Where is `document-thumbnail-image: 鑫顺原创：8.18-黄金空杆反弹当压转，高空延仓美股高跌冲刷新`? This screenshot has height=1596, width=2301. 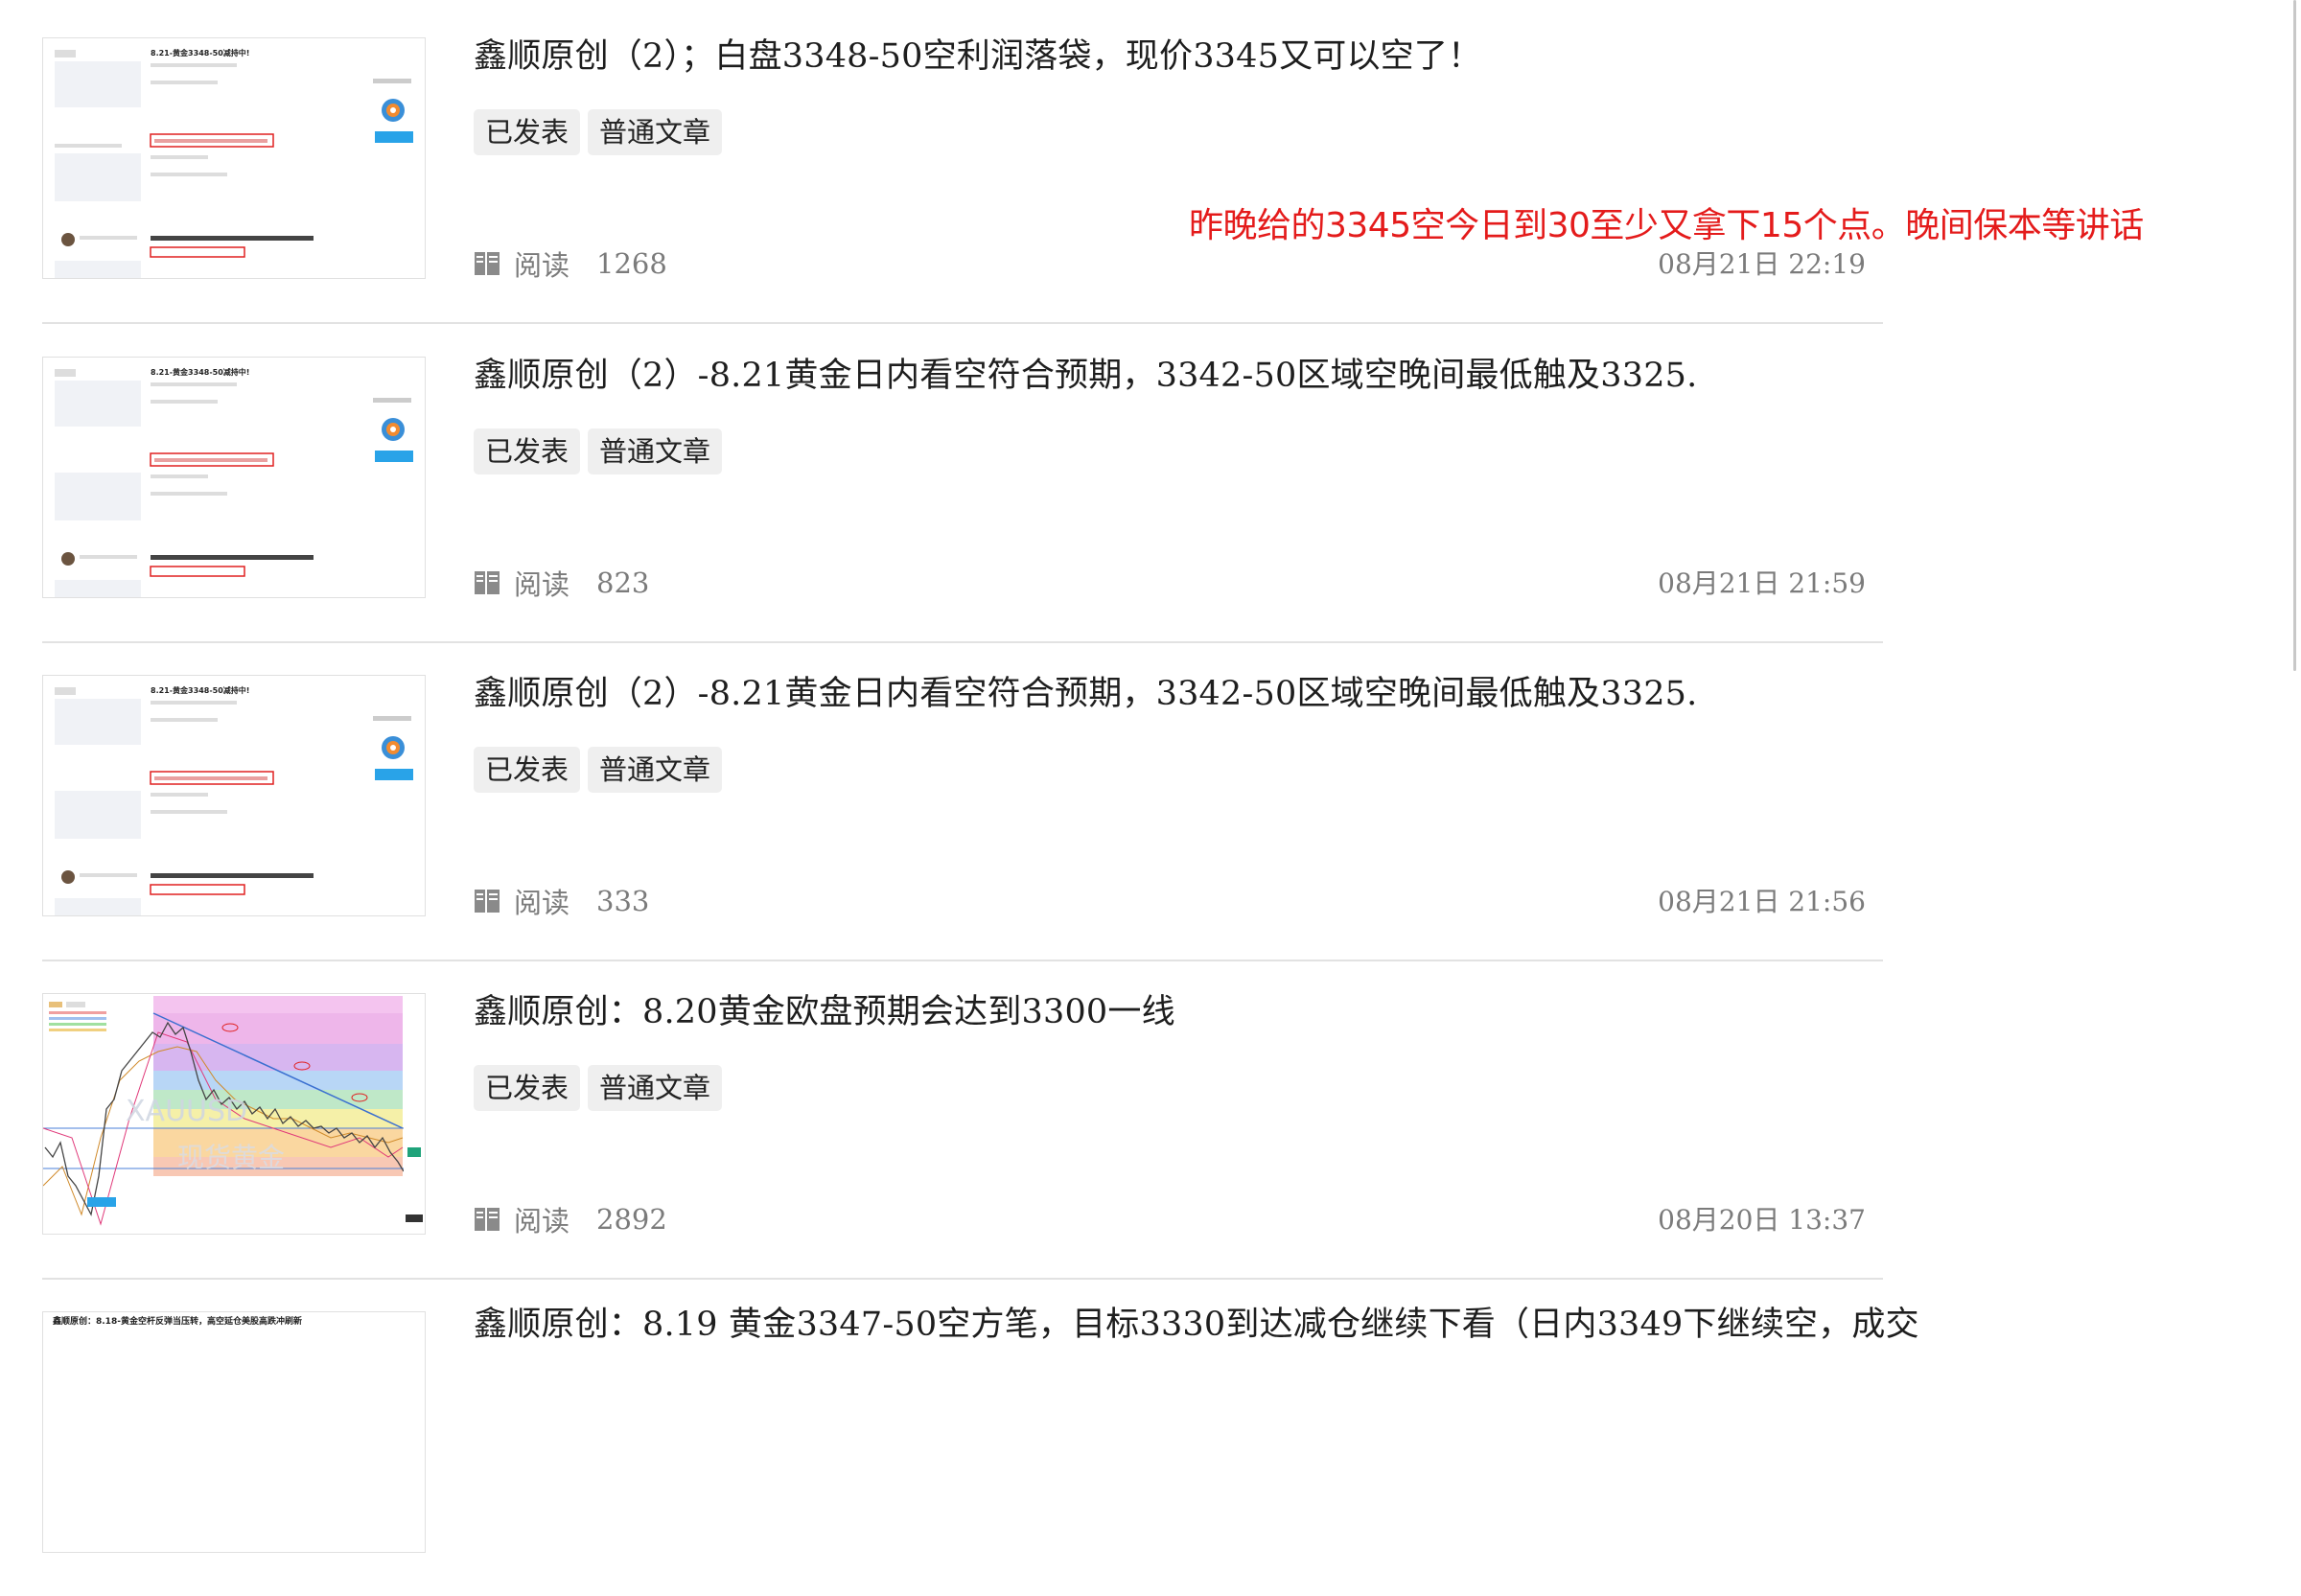
document-thumbnail-image: 鑫顺原创：8.18-黄金空杆反弹当压转，高空延仓美股高跌冲刷新 is located at coordinates (234, 1432).